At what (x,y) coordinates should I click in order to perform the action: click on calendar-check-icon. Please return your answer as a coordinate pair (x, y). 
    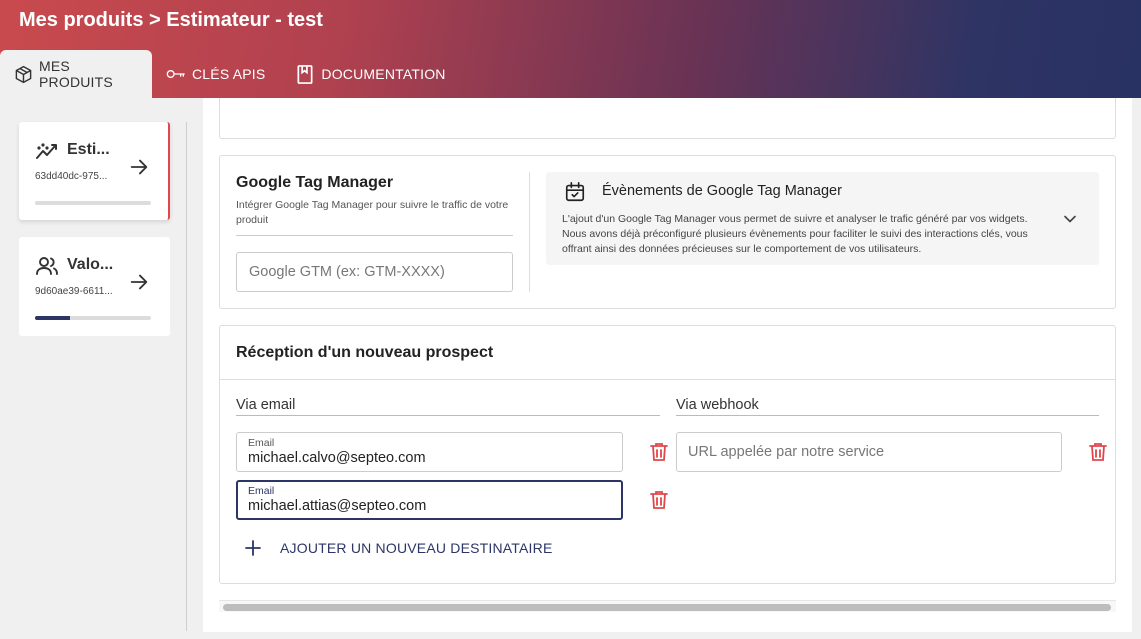
    Looking at the image, I should click on (575, 192).